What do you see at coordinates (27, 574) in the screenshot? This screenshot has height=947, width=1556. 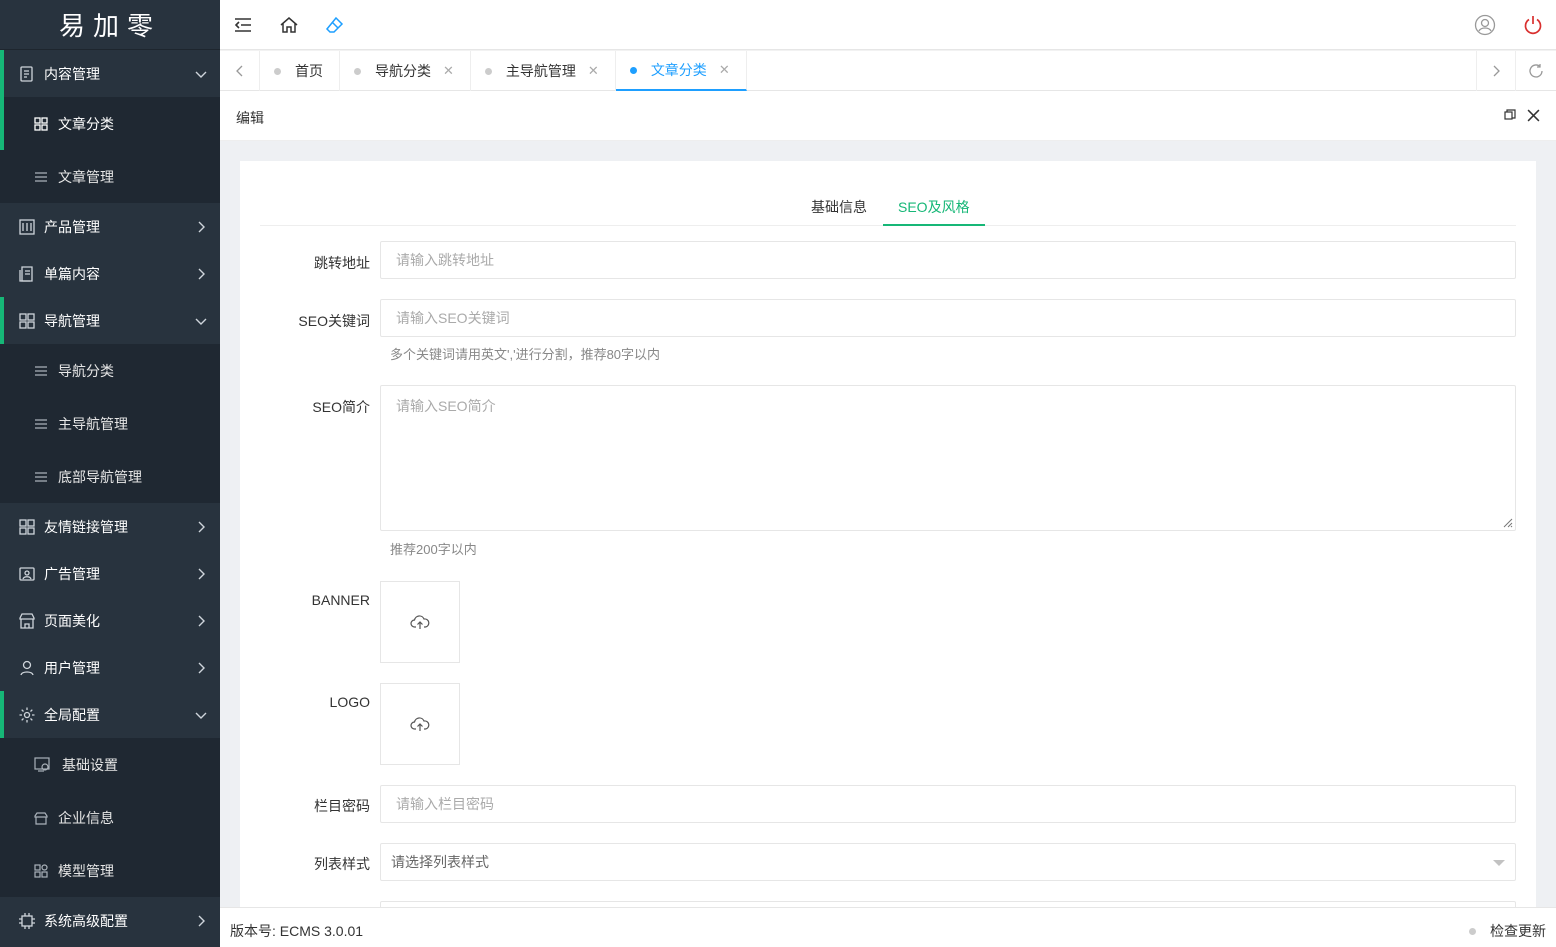 I see `image-icon` at bounding box center [27, 574].